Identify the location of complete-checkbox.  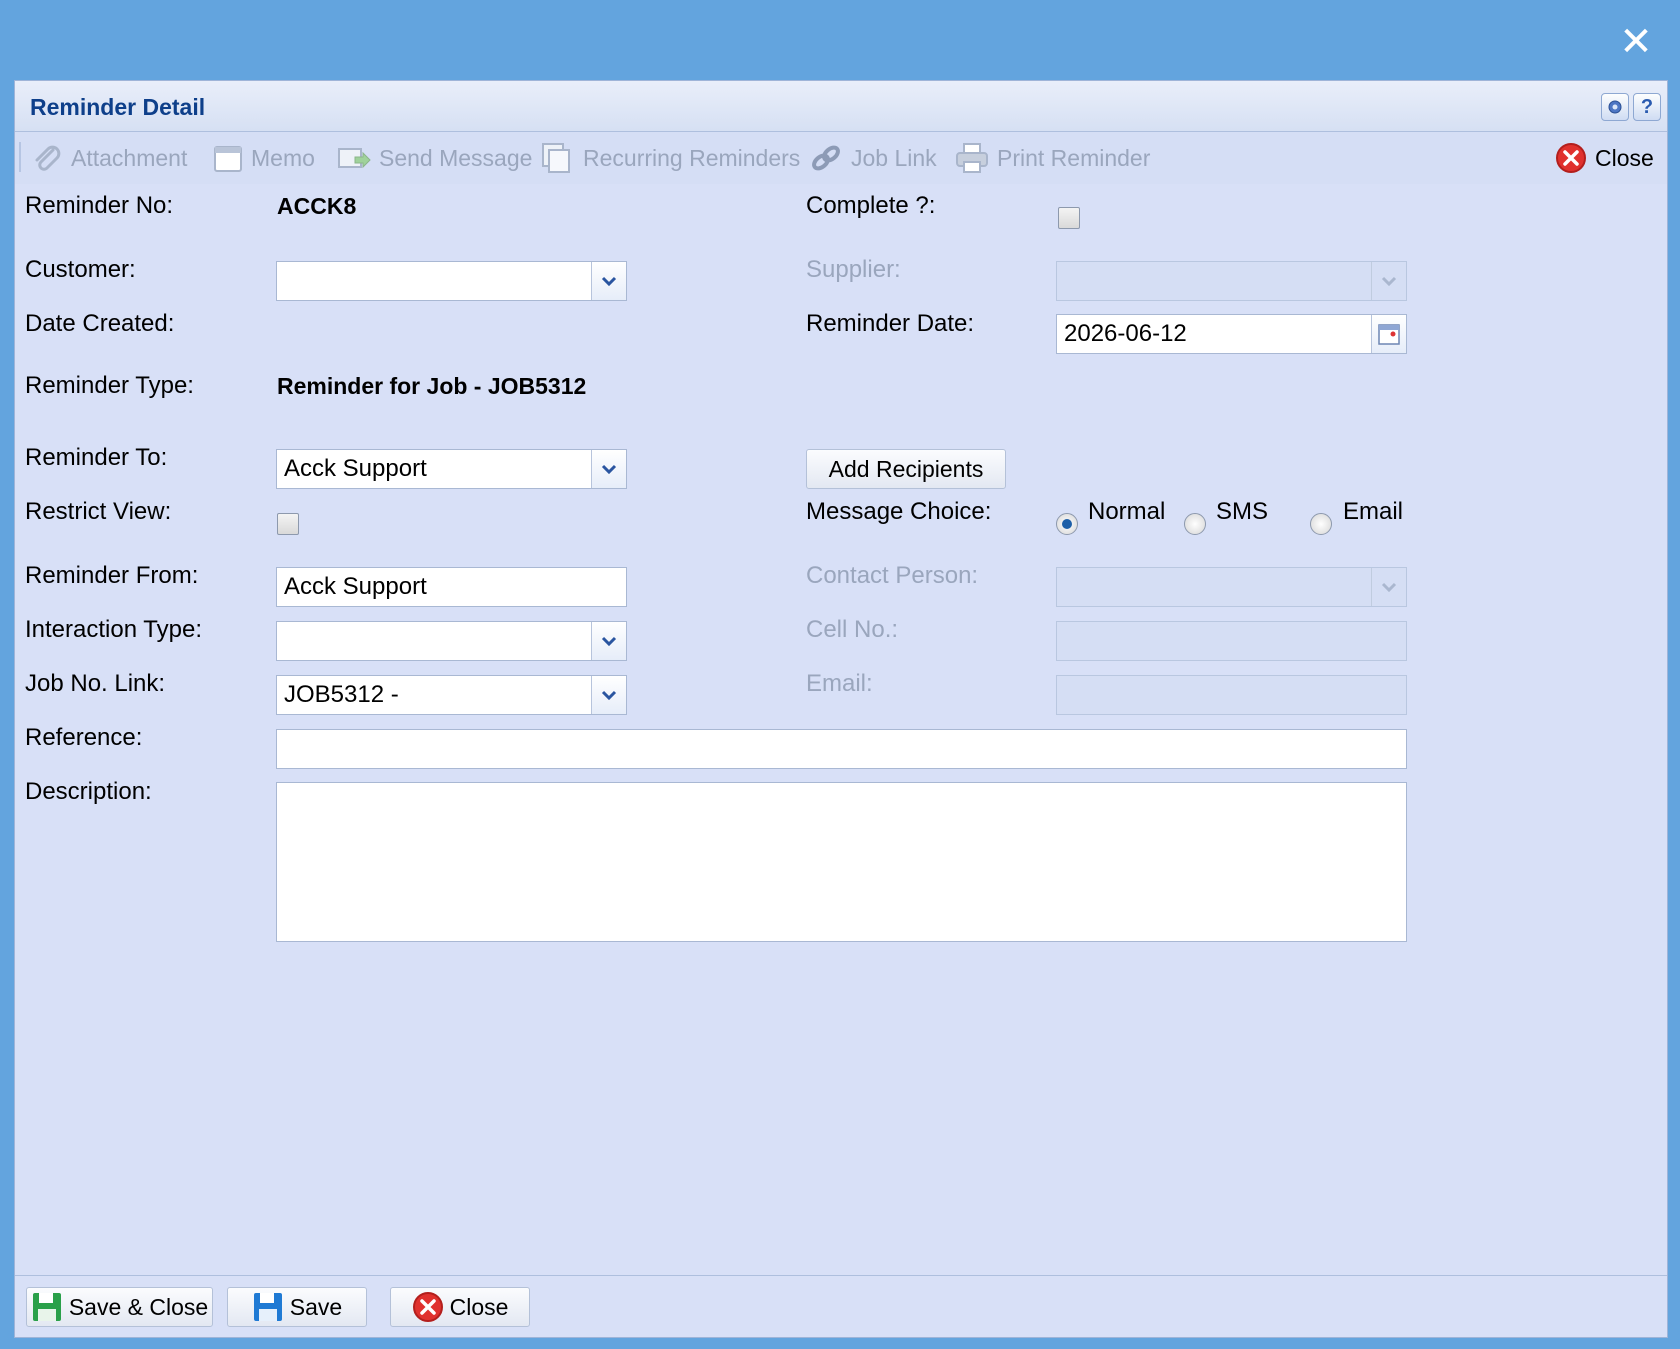
(1069, 218).